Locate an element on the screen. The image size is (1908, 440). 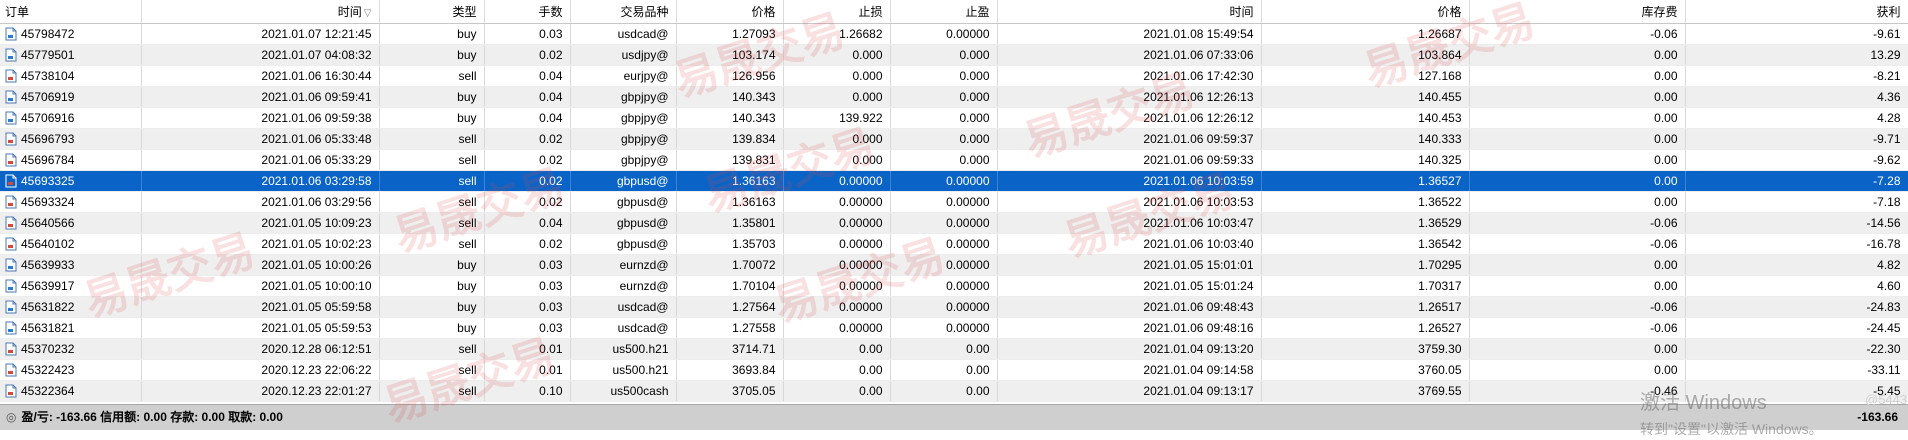
cell-open-time: 2021.01.05 10:00:10 is located at coordinates (260, 286).